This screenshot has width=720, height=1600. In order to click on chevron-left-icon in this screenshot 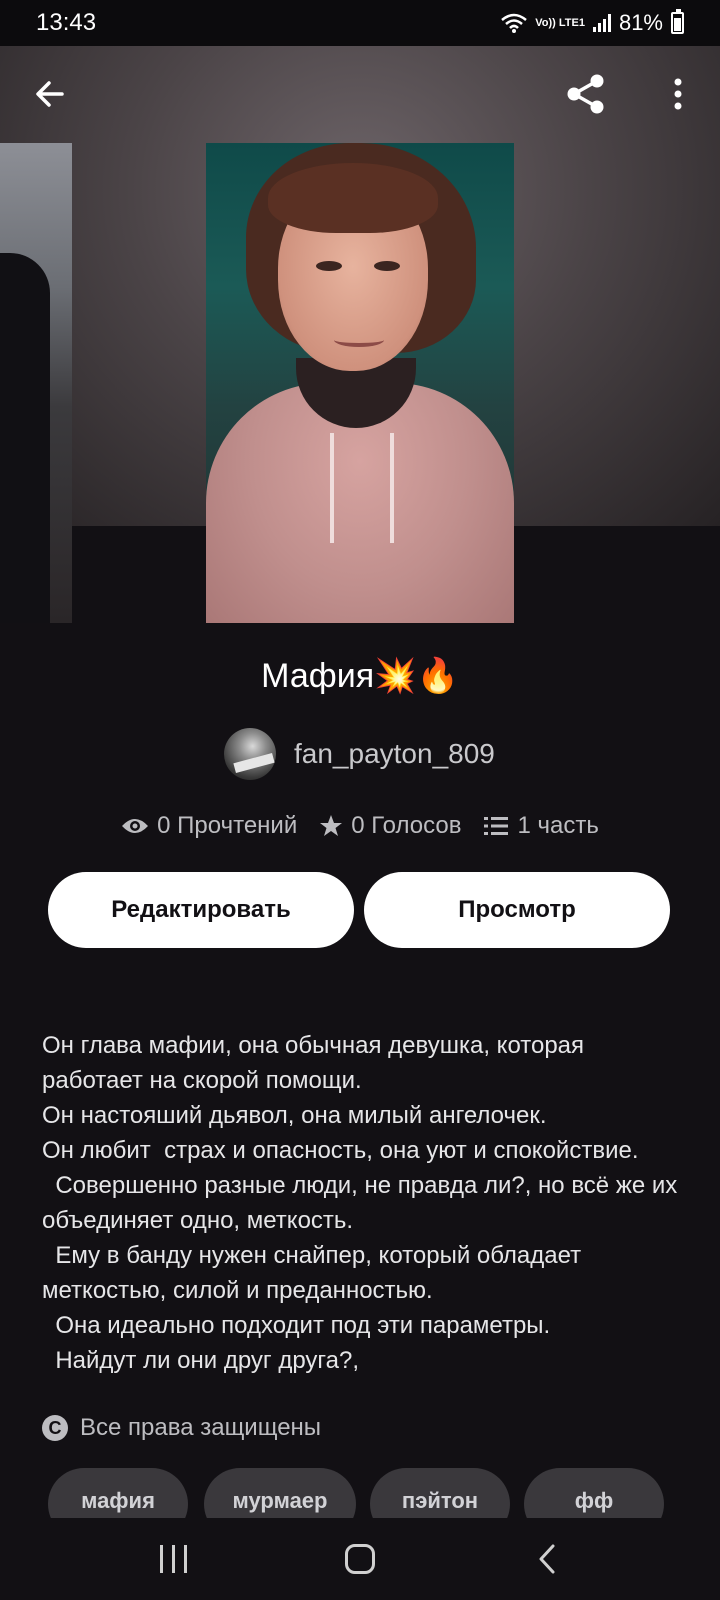, I will do `click(547, 1559)`.